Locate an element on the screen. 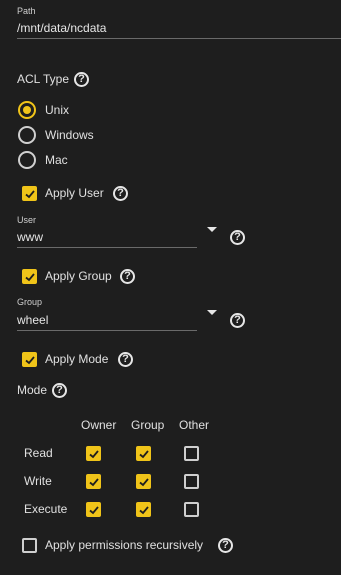  acl-unix-radio is located at coordinates (27, 110).